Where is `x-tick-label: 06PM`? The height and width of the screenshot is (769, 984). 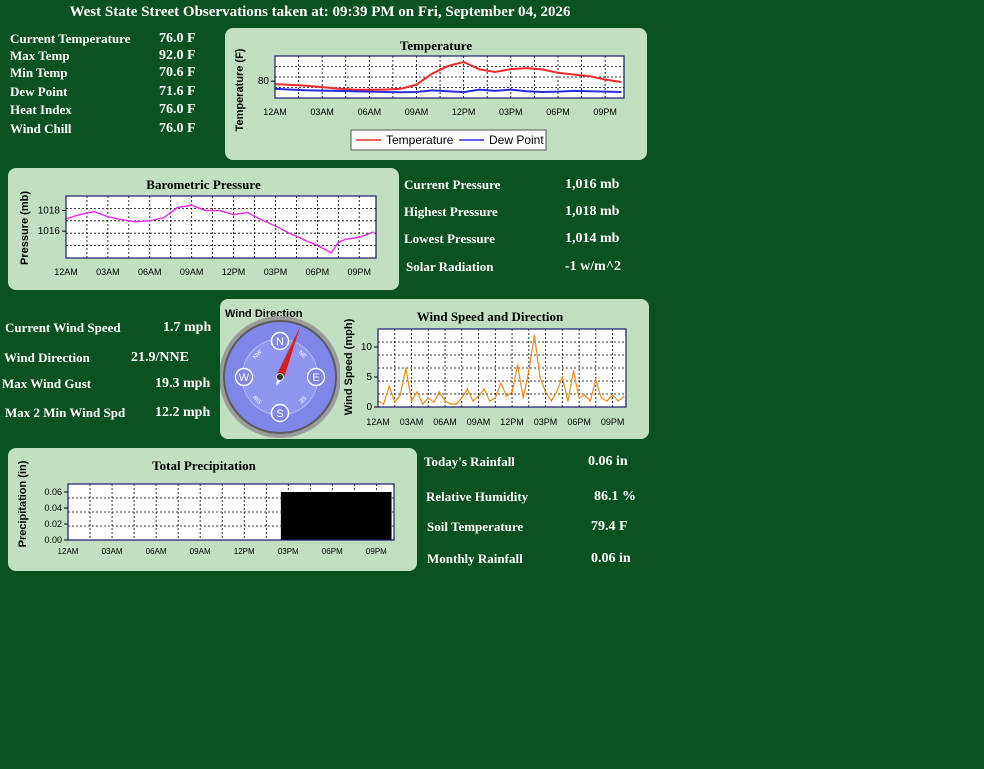 x-tick-label: 06PM is located at coordinates (318, 272).